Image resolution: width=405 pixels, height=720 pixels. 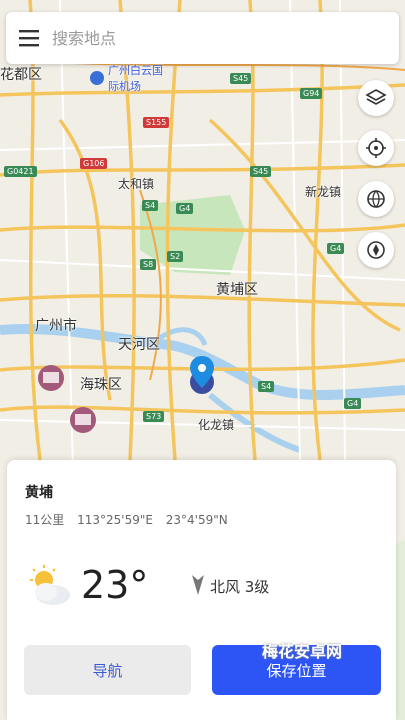 I want to click on globe-icon, so click(x=376, y=199).